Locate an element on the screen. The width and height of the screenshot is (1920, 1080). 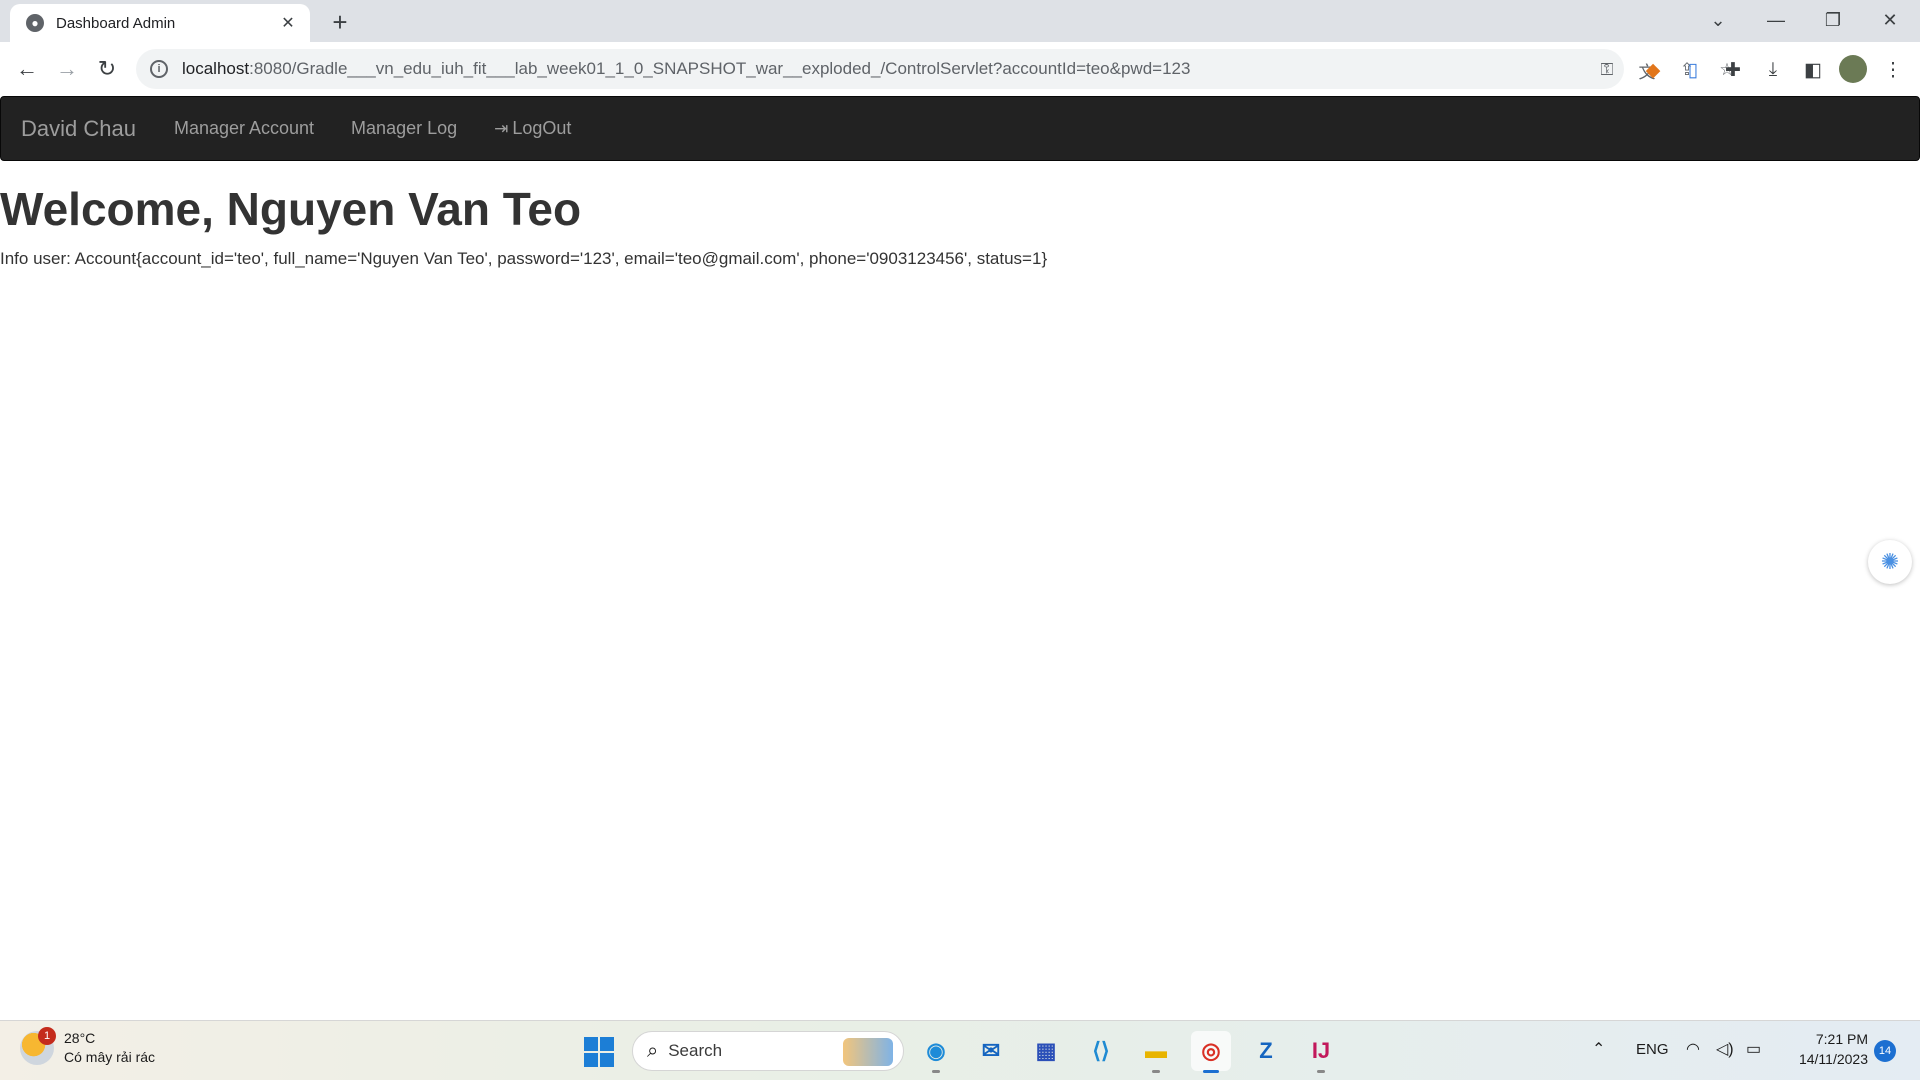
search-label: Search is located at coordinates (695, 1050).